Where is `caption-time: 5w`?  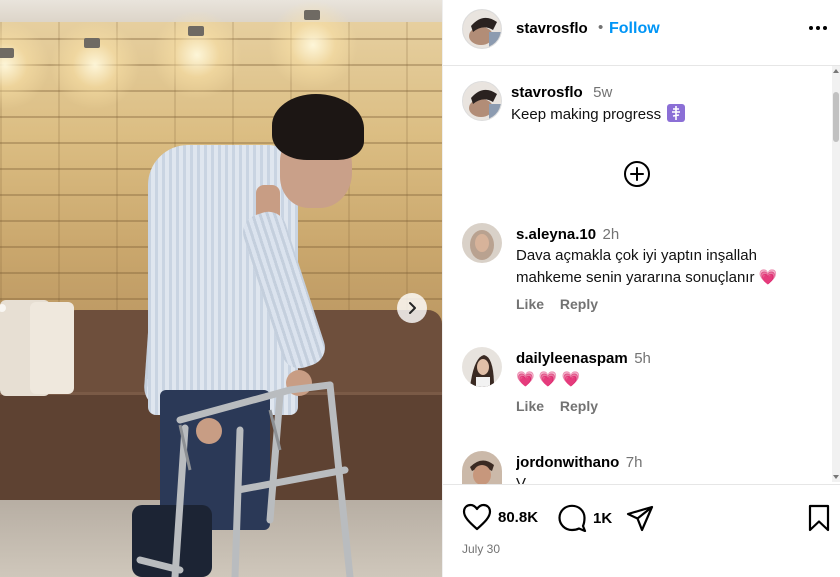
caption-time: 5w is located at coordinates (602, 92).